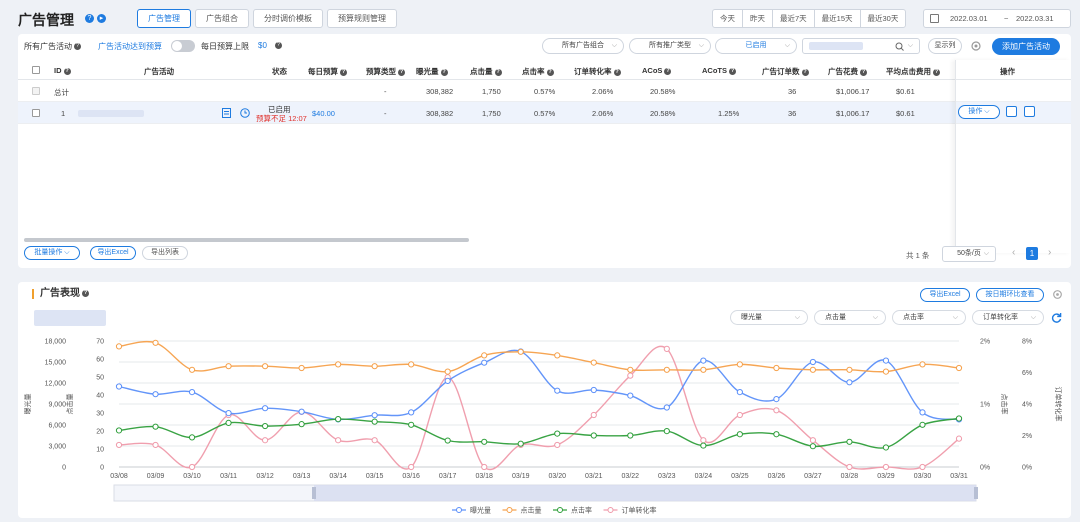 This screenshot has width=1080, height=522. What do you see at coordinates (509, 510) in the screenshot?
I see `legend-marker` at bounding box center [509, 510].